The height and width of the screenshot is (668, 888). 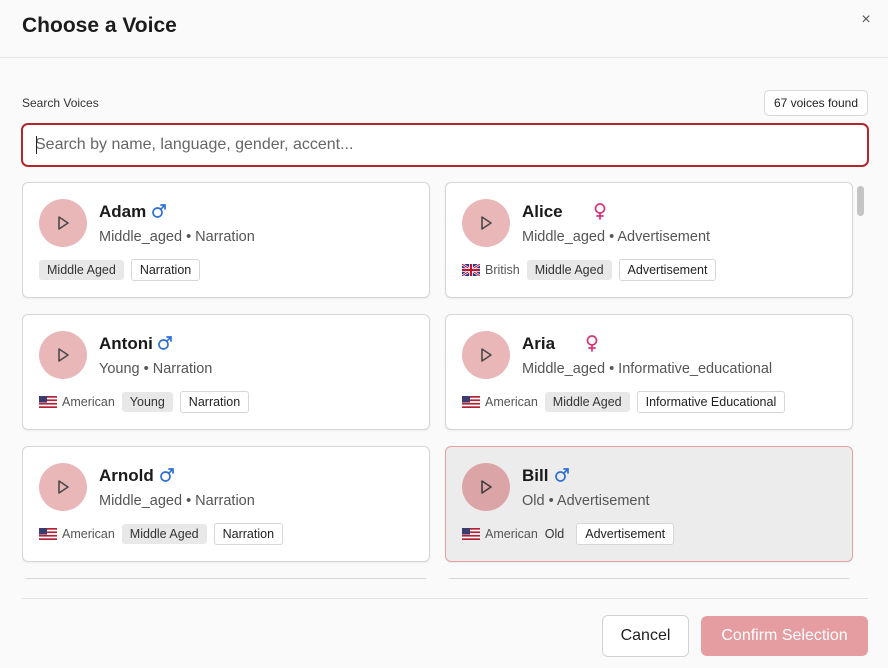 What do you see at coordinates (616, 237) in the screenshot?
I see `voice-meta: Middle_aged • Advertisement` at bounding box center [616, 237].